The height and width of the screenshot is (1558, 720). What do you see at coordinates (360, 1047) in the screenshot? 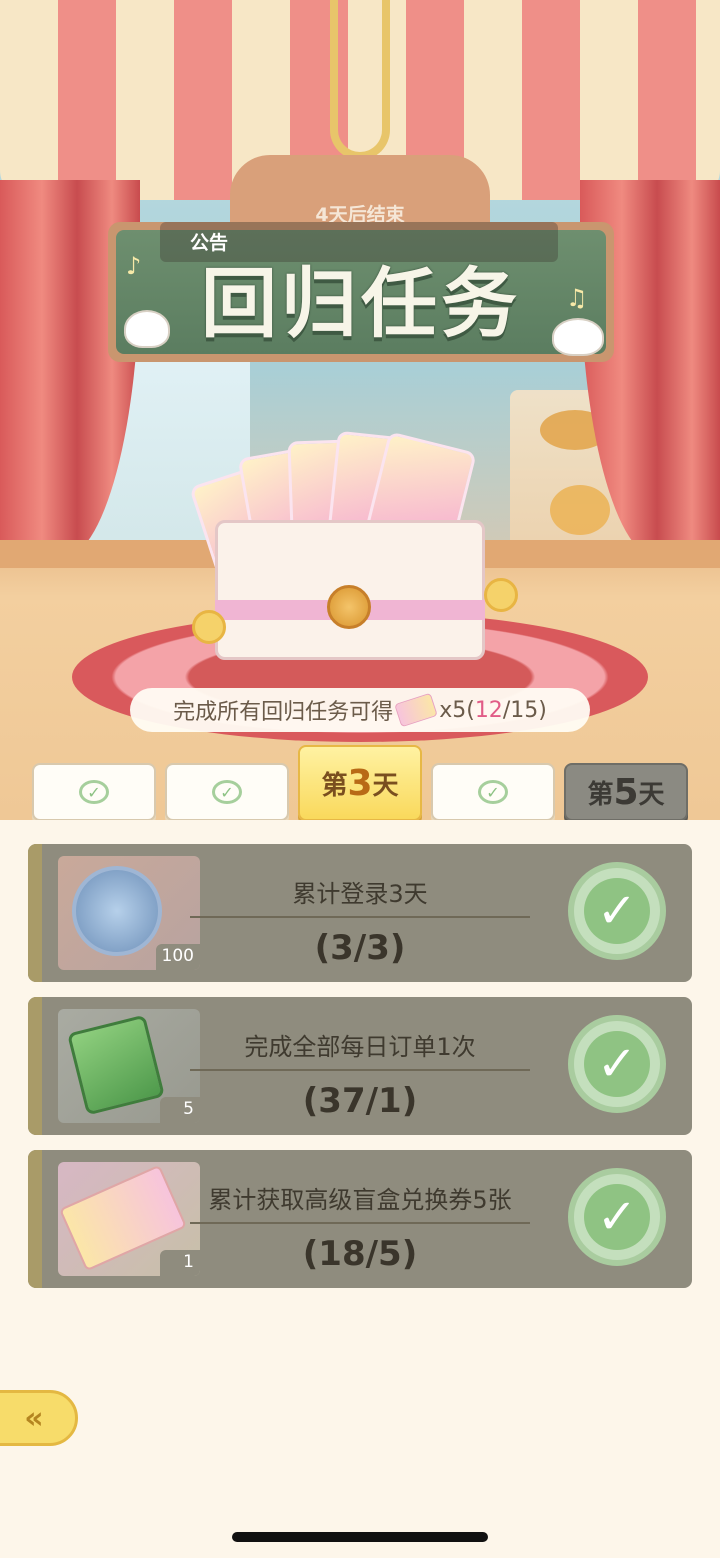
I see `task-title: 完成全部每日订单1次` at bounding box center [360, 1047].